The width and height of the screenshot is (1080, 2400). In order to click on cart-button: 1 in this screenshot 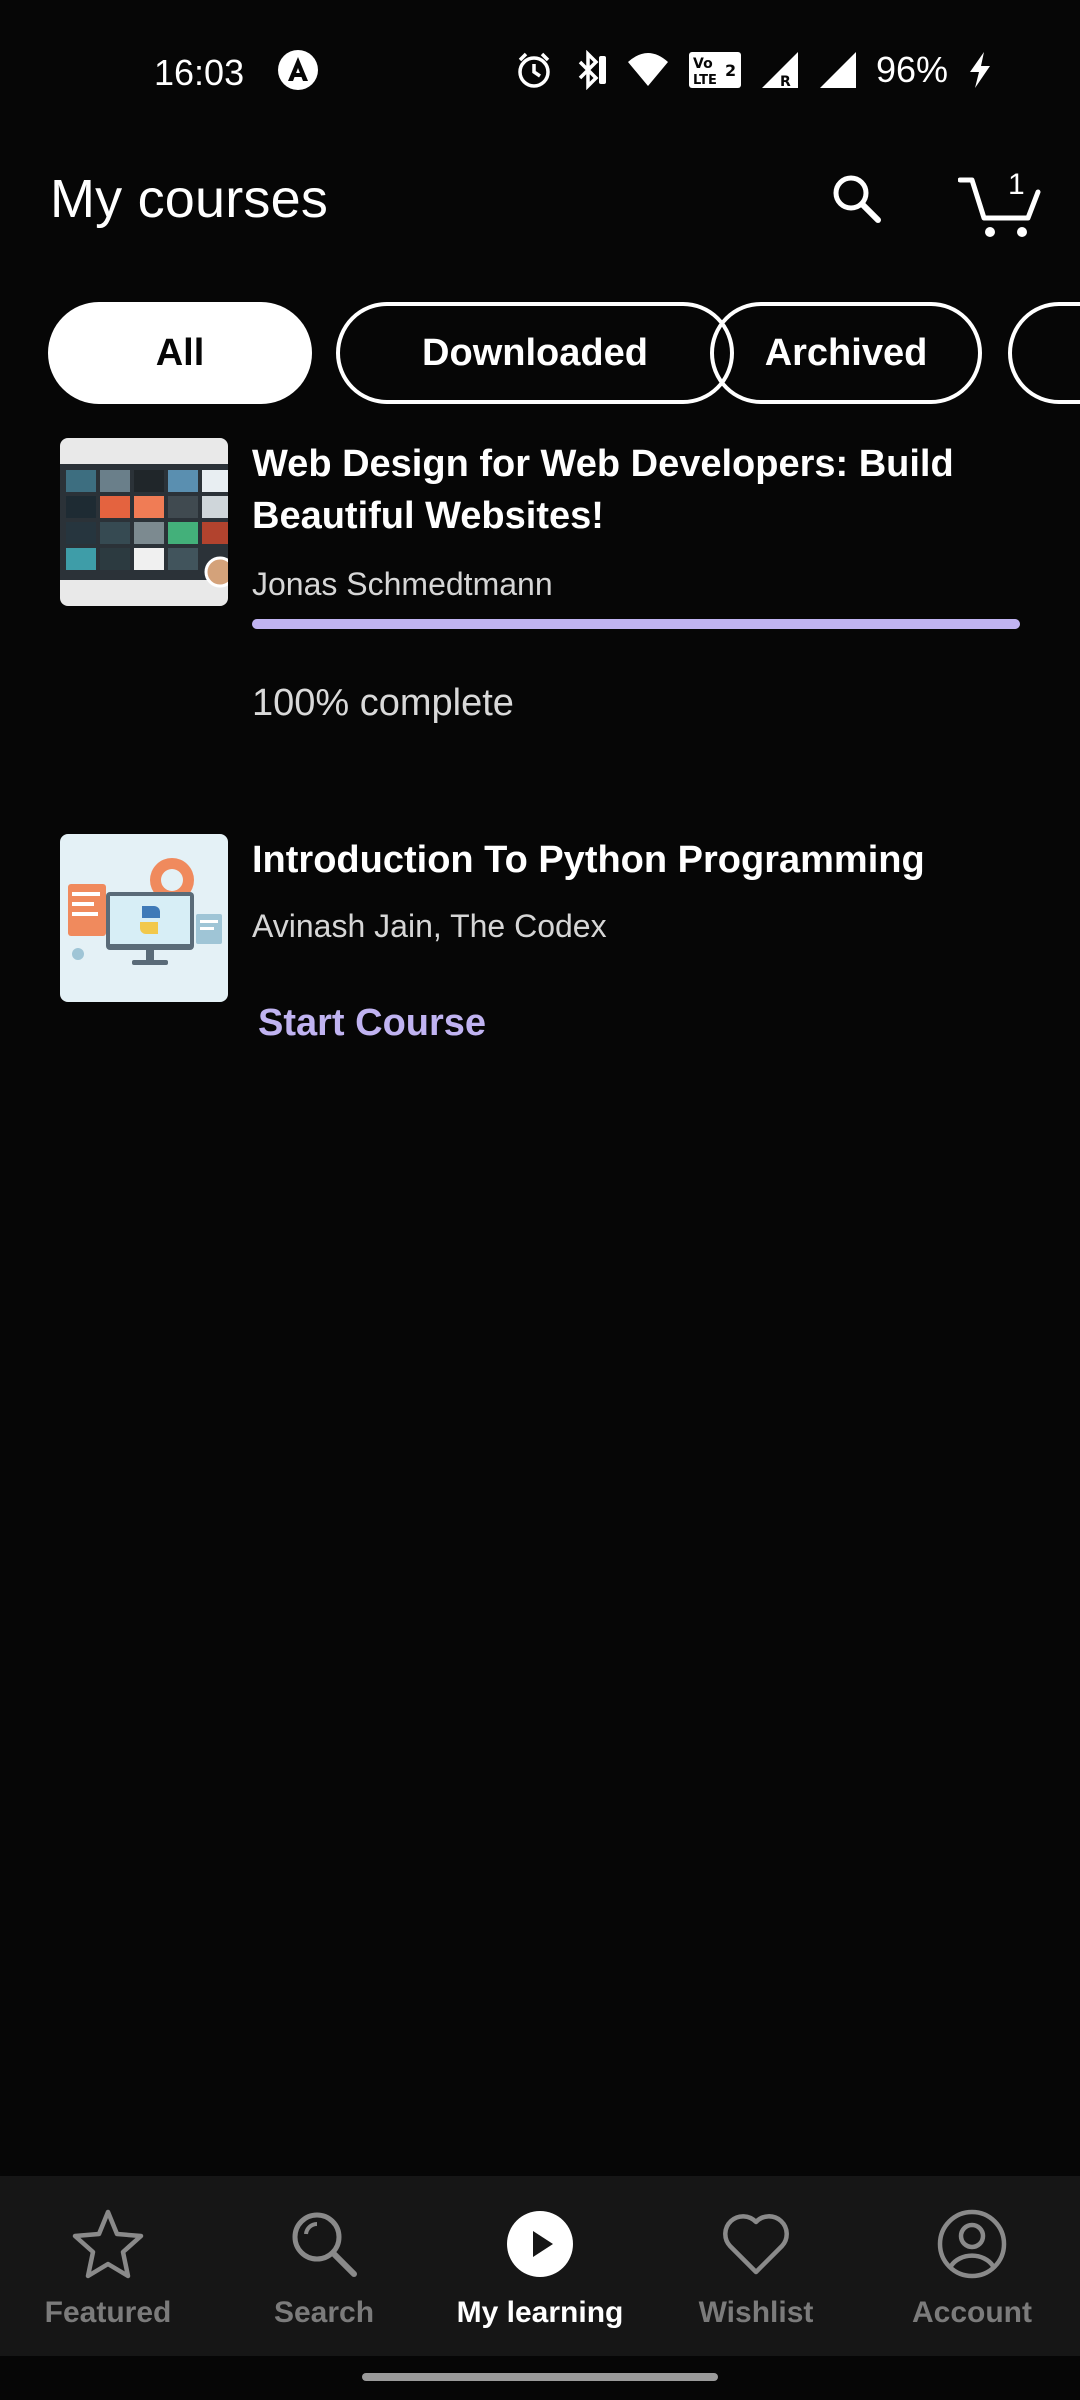, I will do `click(1007, 202)`.